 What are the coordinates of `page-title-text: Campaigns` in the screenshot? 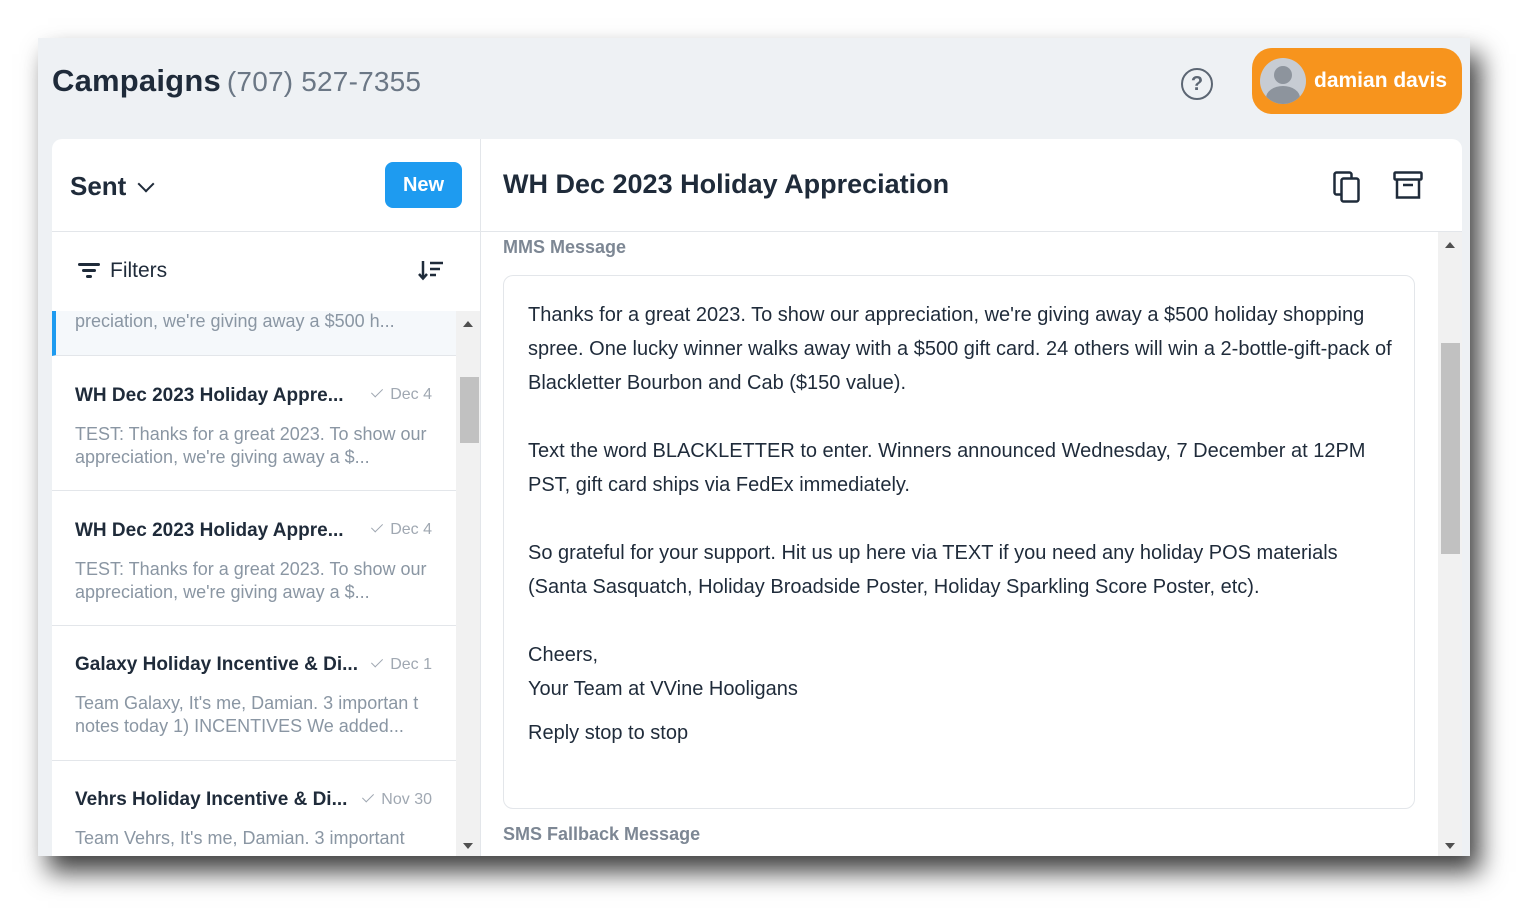 It's located at (136, 80).